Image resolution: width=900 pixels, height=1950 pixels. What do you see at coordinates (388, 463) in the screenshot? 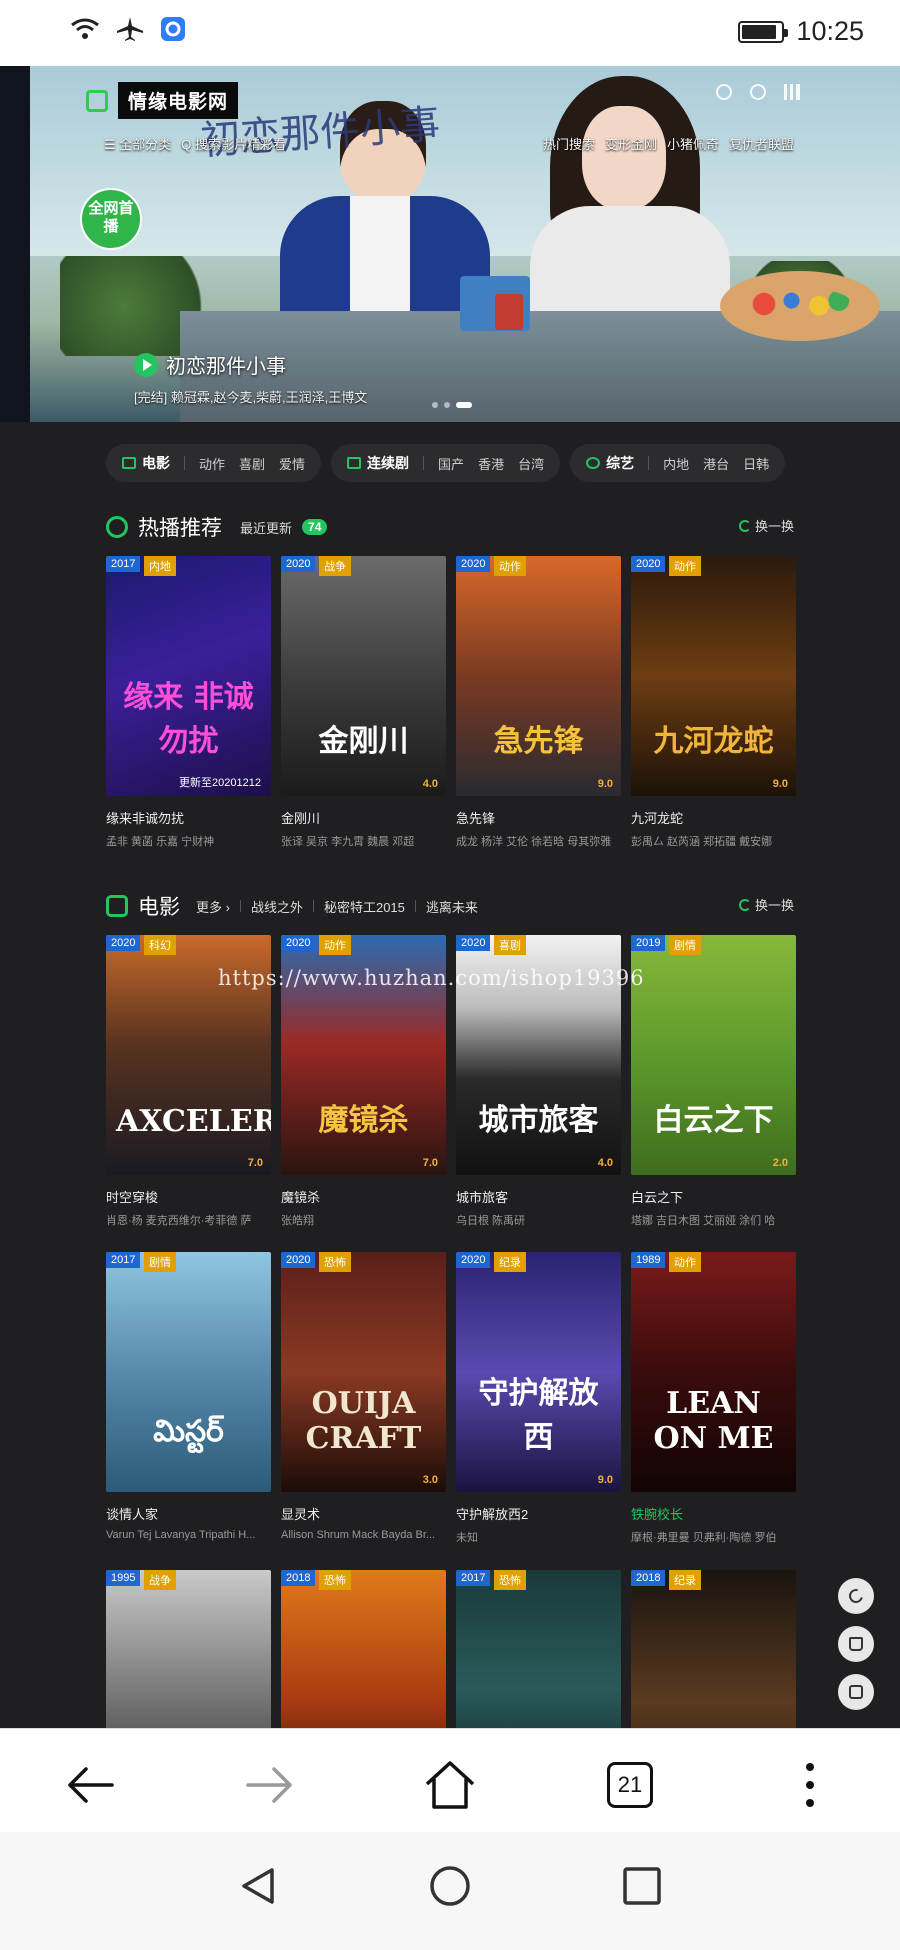
I see `category-label: 连续剧` at bounding box center [388, 463].